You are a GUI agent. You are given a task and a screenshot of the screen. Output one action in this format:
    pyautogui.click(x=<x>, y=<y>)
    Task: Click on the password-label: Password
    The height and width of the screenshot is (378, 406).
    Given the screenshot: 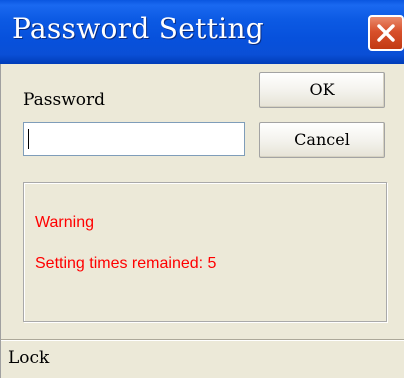 What is the action you would take?
    pyautogui.click(x=64, y=100)
    